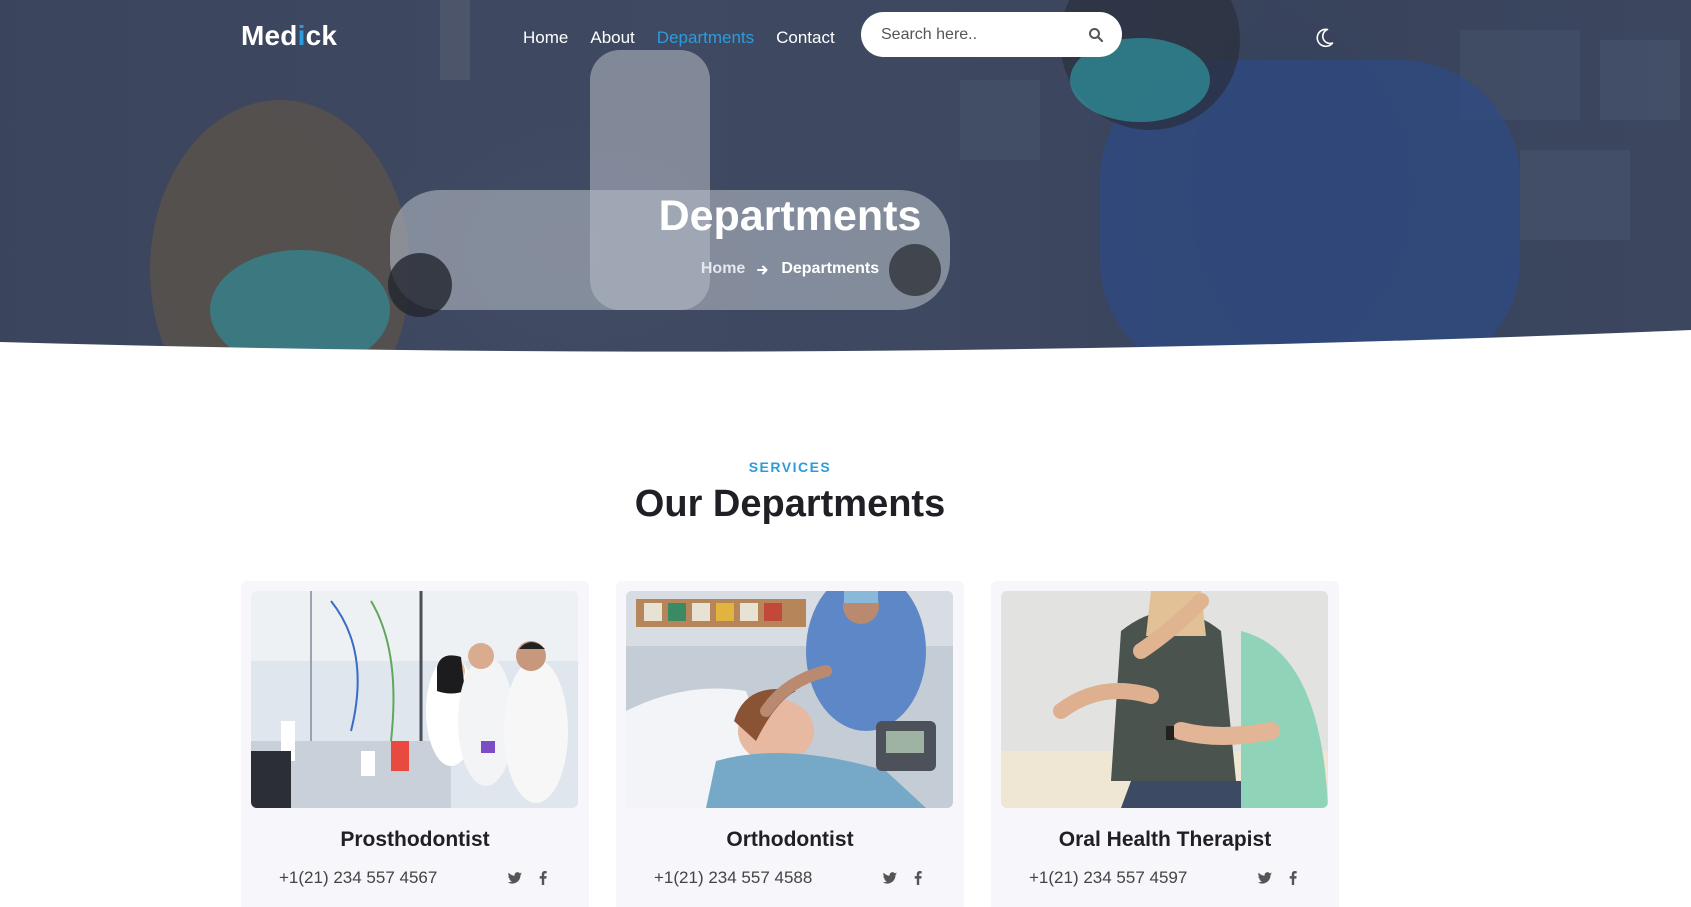 The image size is (1691, 907). I want to click on patient-in-hospital-bed-photo, so click(789, 699).